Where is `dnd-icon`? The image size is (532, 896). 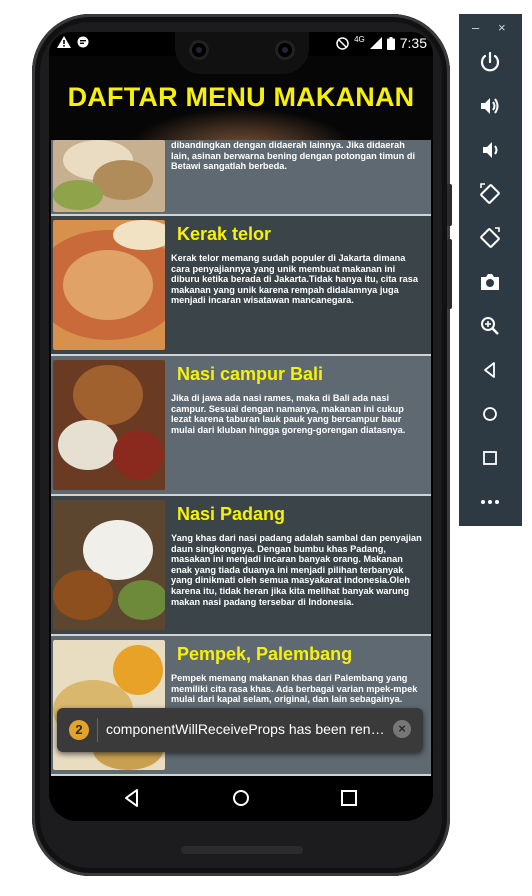
dnd-icon is located at coordinates (342, 43).